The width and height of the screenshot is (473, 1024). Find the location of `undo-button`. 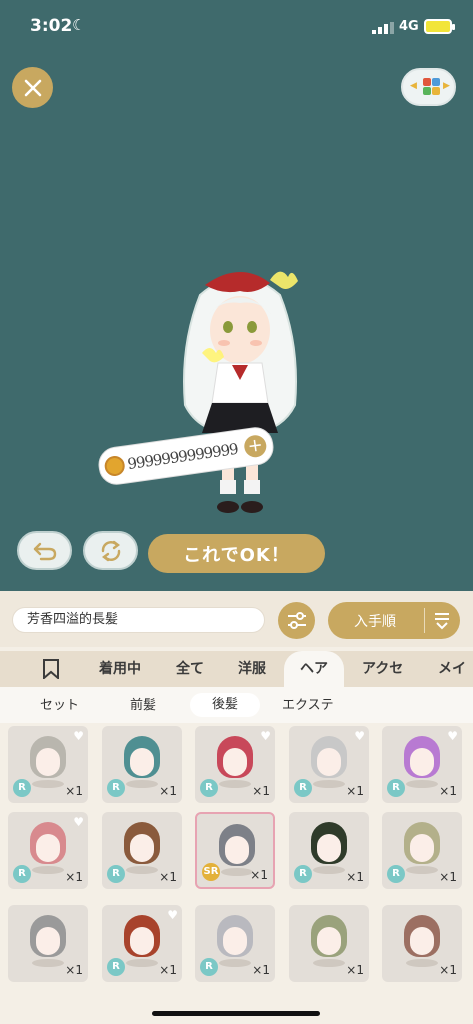

undo-button is located at coordinates (44, 550).